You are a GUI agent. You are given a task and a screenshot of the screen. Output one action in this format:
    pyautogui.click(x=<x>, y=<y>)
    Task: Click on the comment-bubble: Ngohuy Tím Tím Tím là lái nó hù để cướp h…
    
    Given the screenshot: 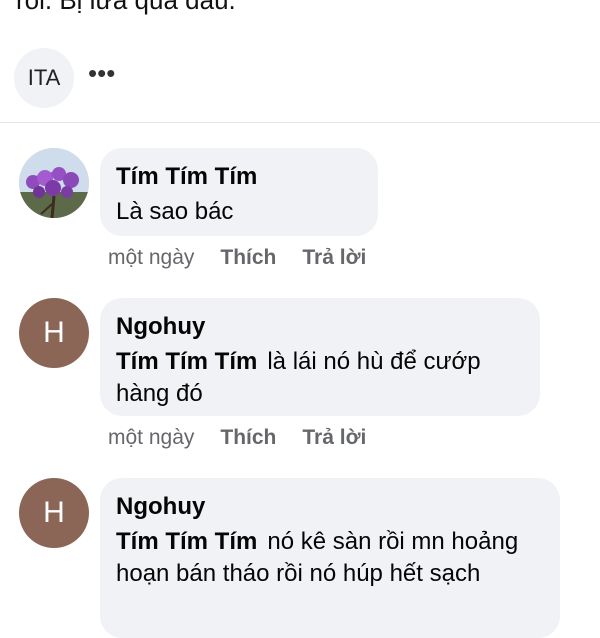 What is the action you would take?
    pyautogui.click(x=320, y=357)
    